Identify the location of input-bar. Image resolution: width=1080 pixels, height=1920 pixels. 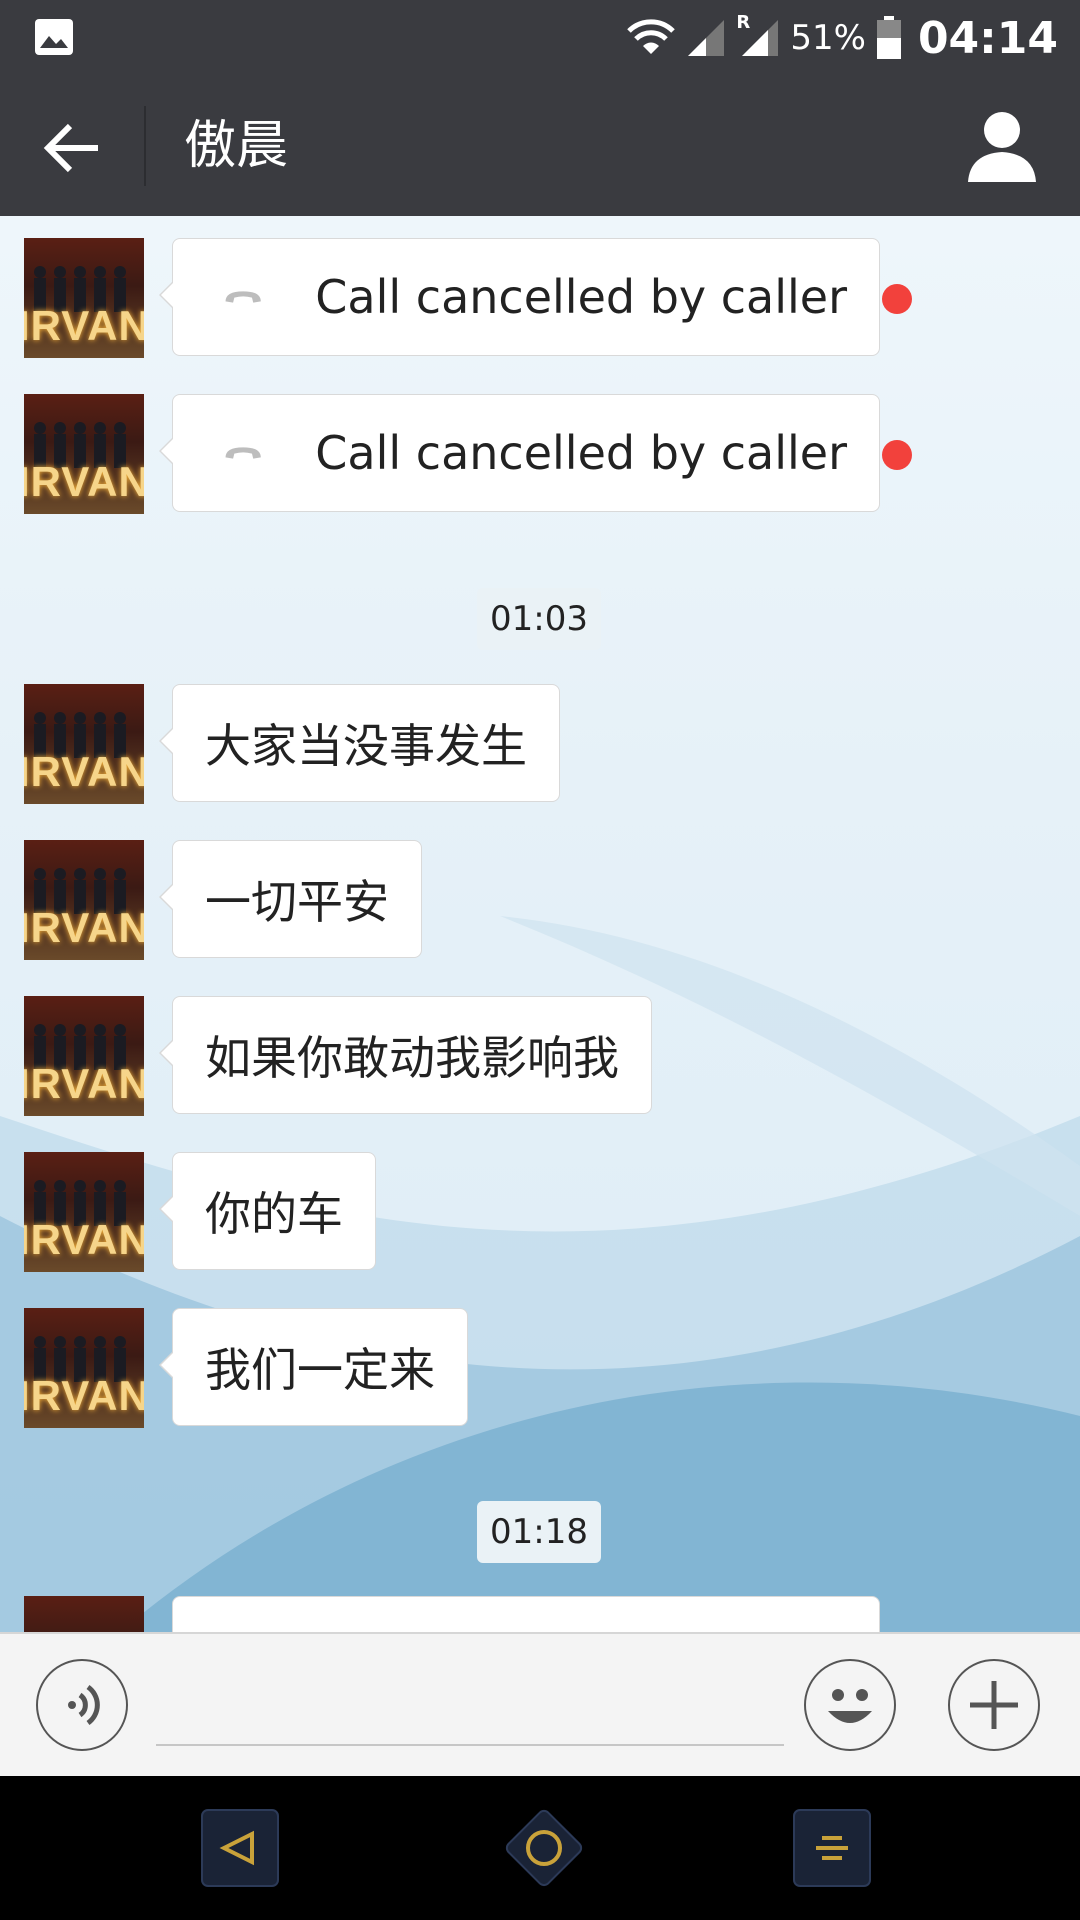
(540, 1705).